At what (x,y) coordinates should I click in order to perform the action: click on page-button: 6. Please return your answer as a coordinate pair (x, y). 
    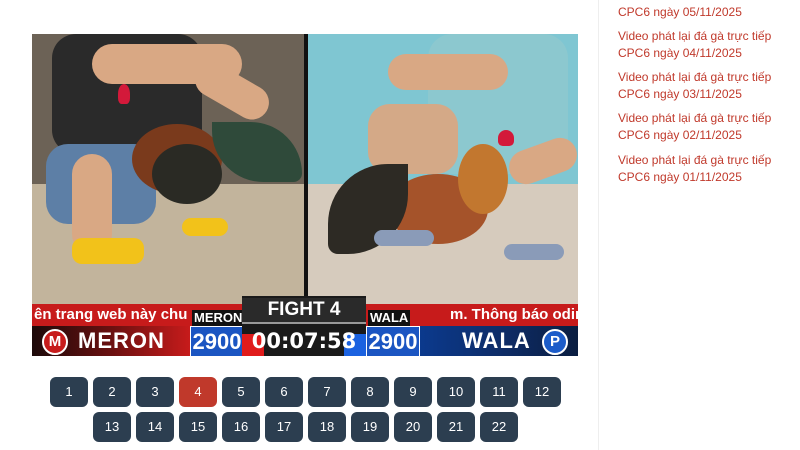
    Looking at the image, I should click on (284, 392).